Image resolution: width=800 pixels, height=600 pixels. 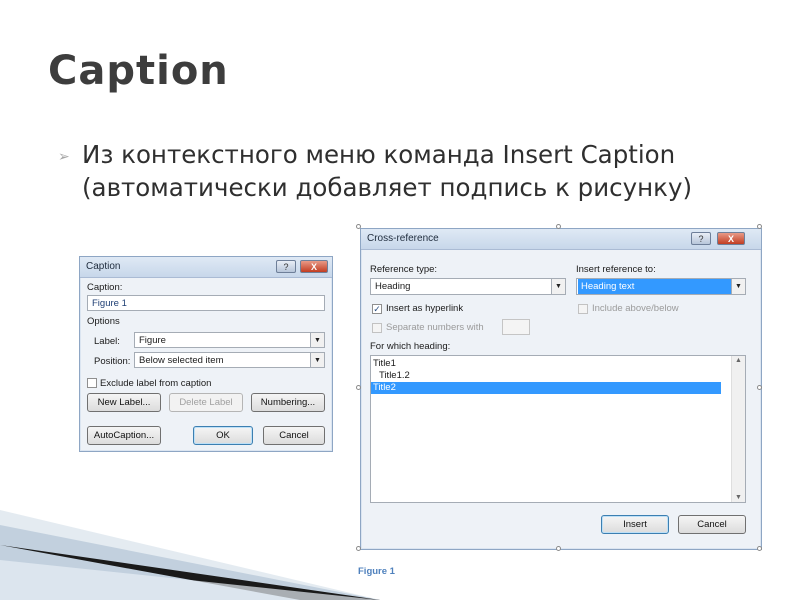 What do you see at coordinates (546, 388) in the screenshot?
I see `list-item: Title2` at bounding box center [546, 388].